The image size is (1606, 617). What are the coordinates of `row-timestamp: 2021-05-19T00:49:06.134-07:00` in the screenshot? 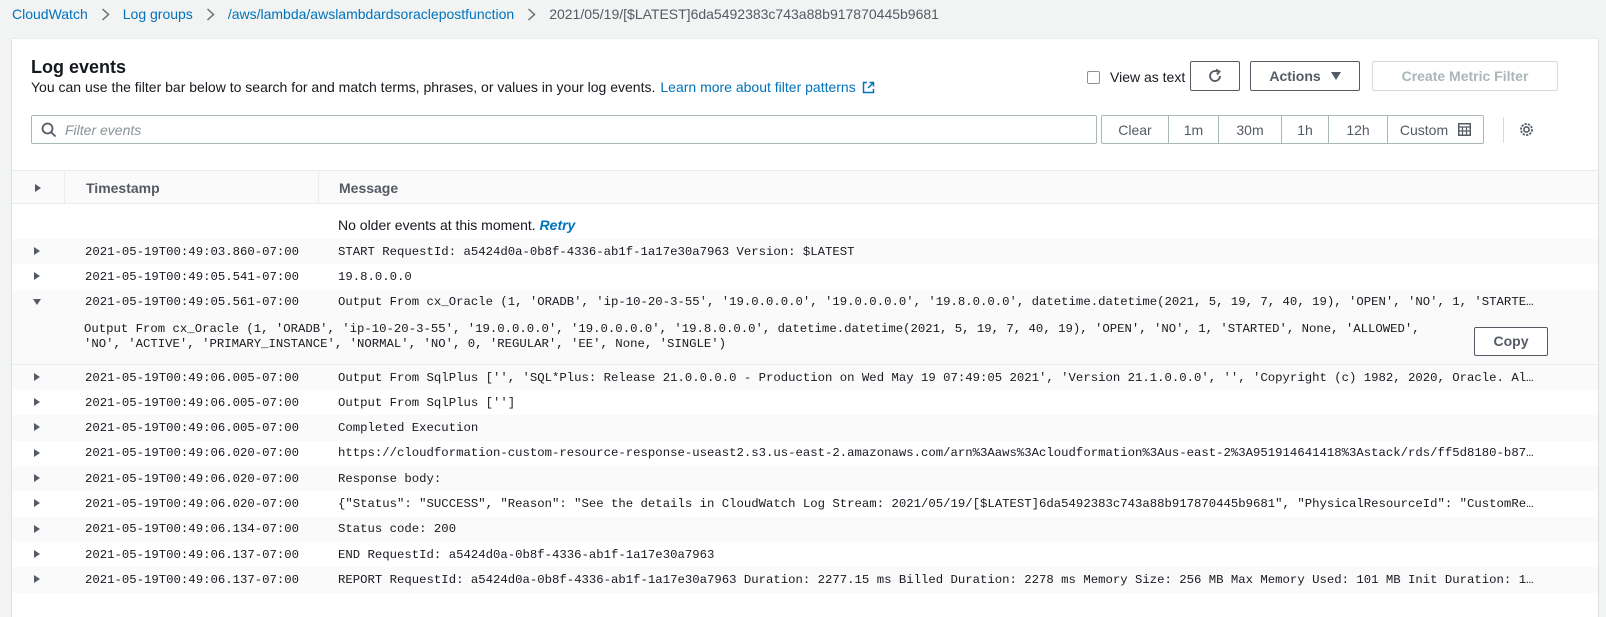 It's located at (192, 529).